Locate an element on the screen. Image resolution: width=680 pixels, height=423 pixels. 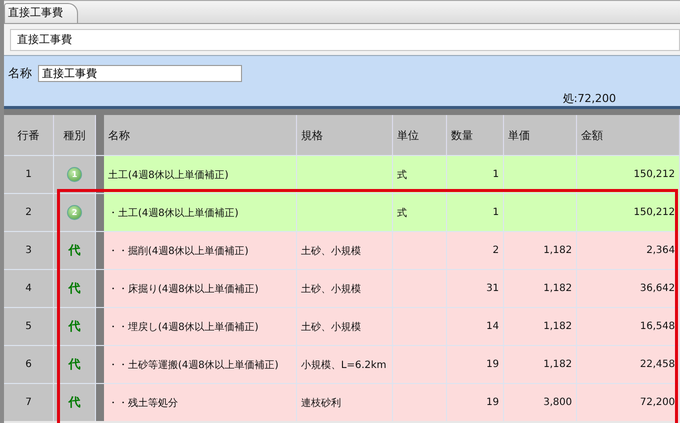
row-number: 5 is located at coordinates (29, 326).